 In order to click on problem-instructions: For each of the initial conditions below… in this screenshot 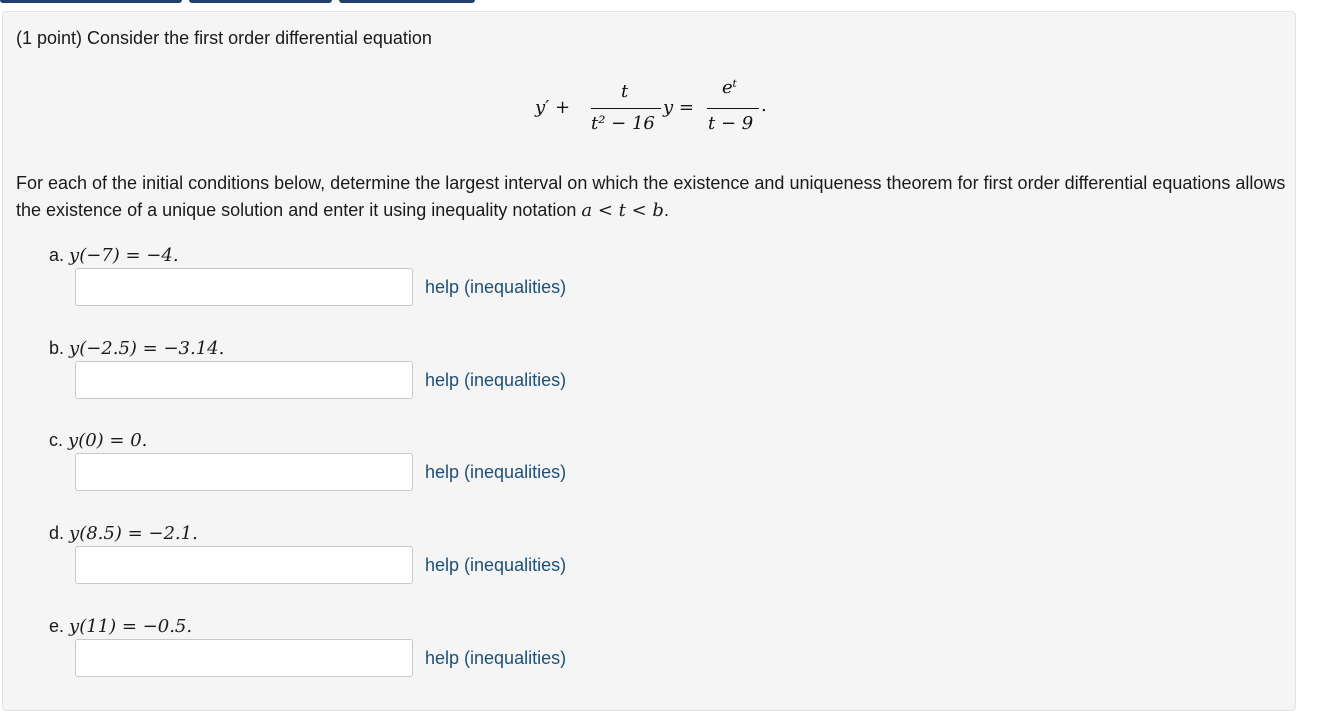, I will do `click(651, 197)`.